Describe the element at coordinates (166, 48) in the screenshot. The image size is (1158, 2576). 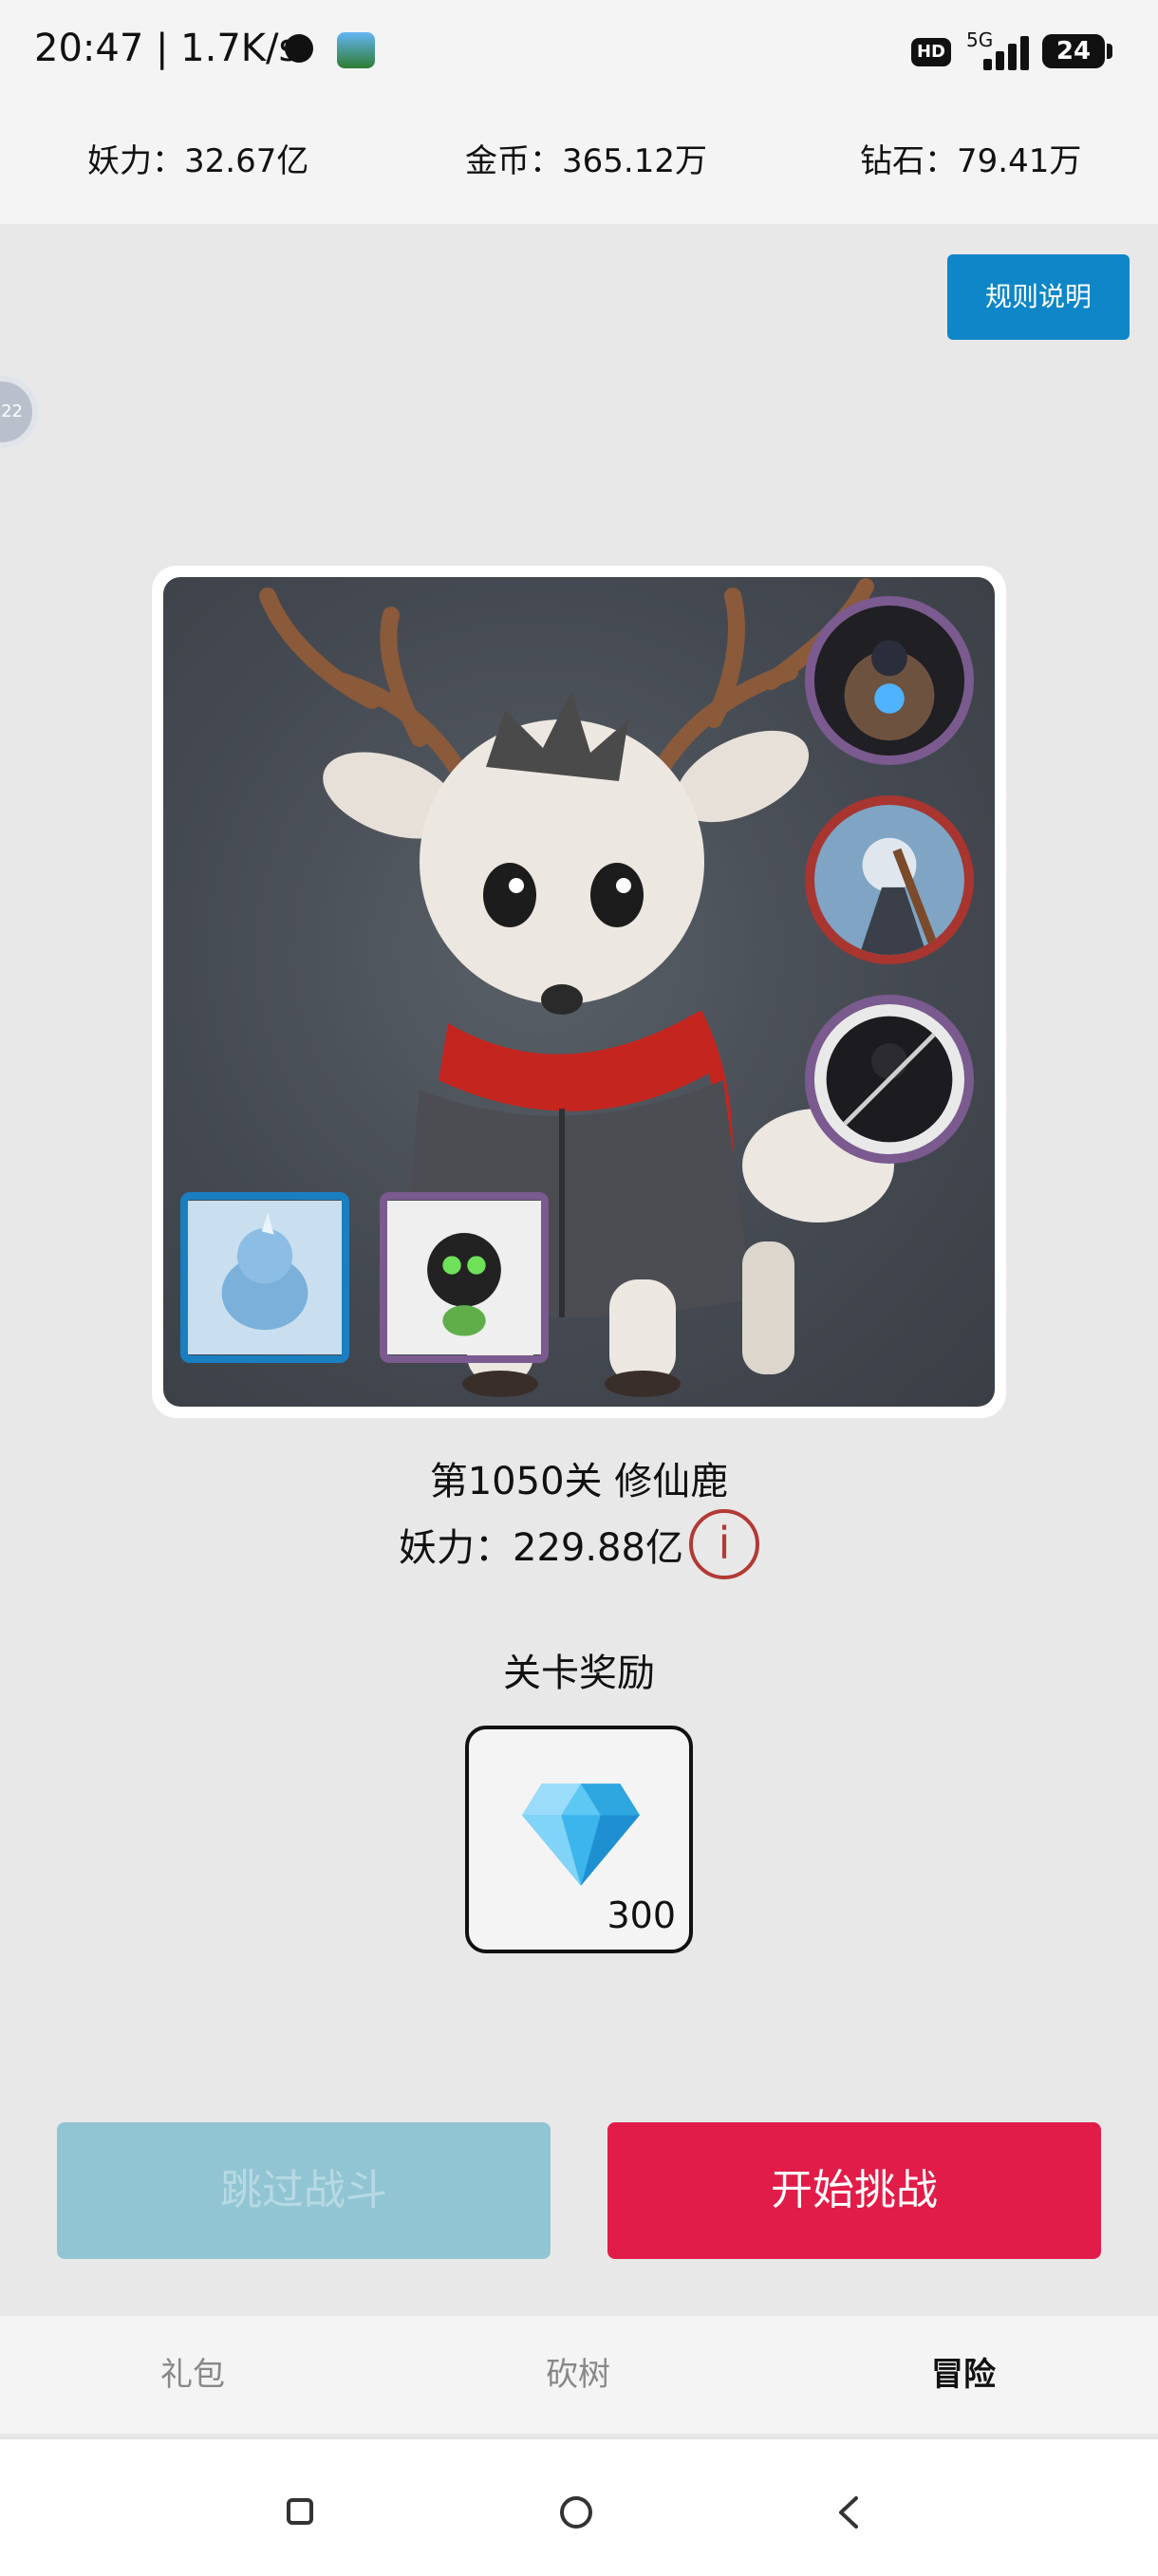
I see `status-time: 20:47 | 1.7K/s` at that location.